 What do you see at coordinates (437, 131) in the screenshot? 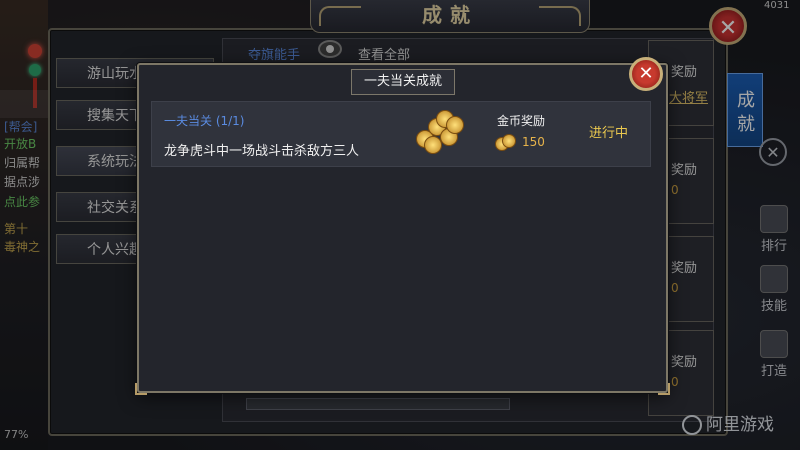
I see `gold-coins-icon` at bounding box center [437, 131].